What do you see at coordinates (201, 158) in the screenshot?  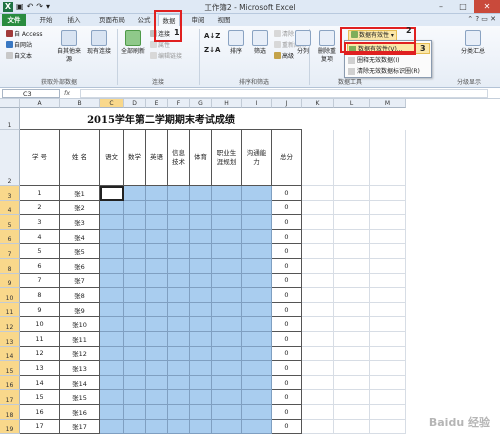 I see `column-title-cell: 体育` at bounding box center [201, 158].